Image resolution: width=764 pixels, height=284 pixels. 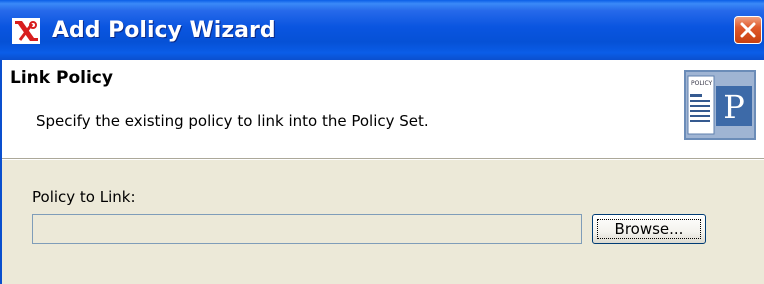 What do you see at coordinates (61, 78) in the screenshot?
I see `page-title: Link Policy` at bounding box center [61, 78].